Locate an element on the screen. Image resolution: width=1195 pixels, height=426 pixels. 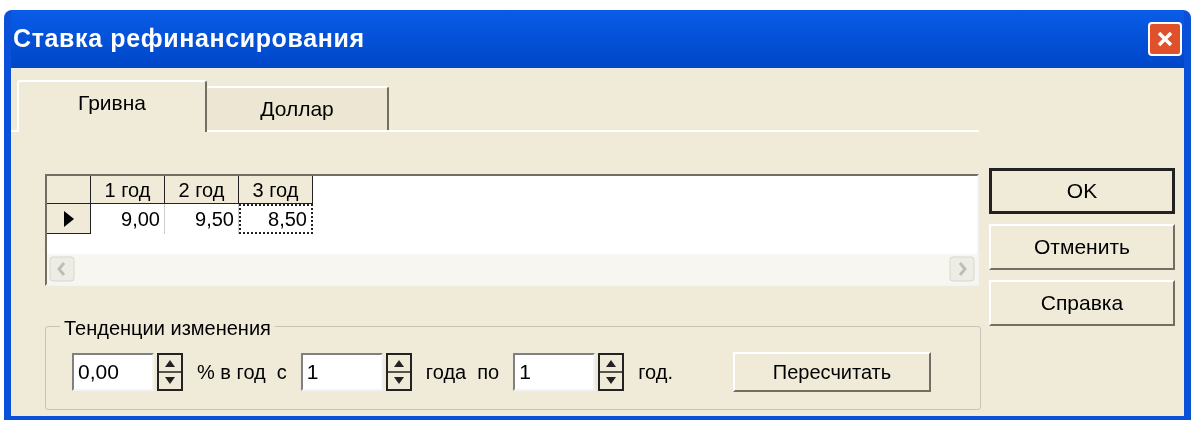
column-header: 3 год is located at coordinates (276, 190).